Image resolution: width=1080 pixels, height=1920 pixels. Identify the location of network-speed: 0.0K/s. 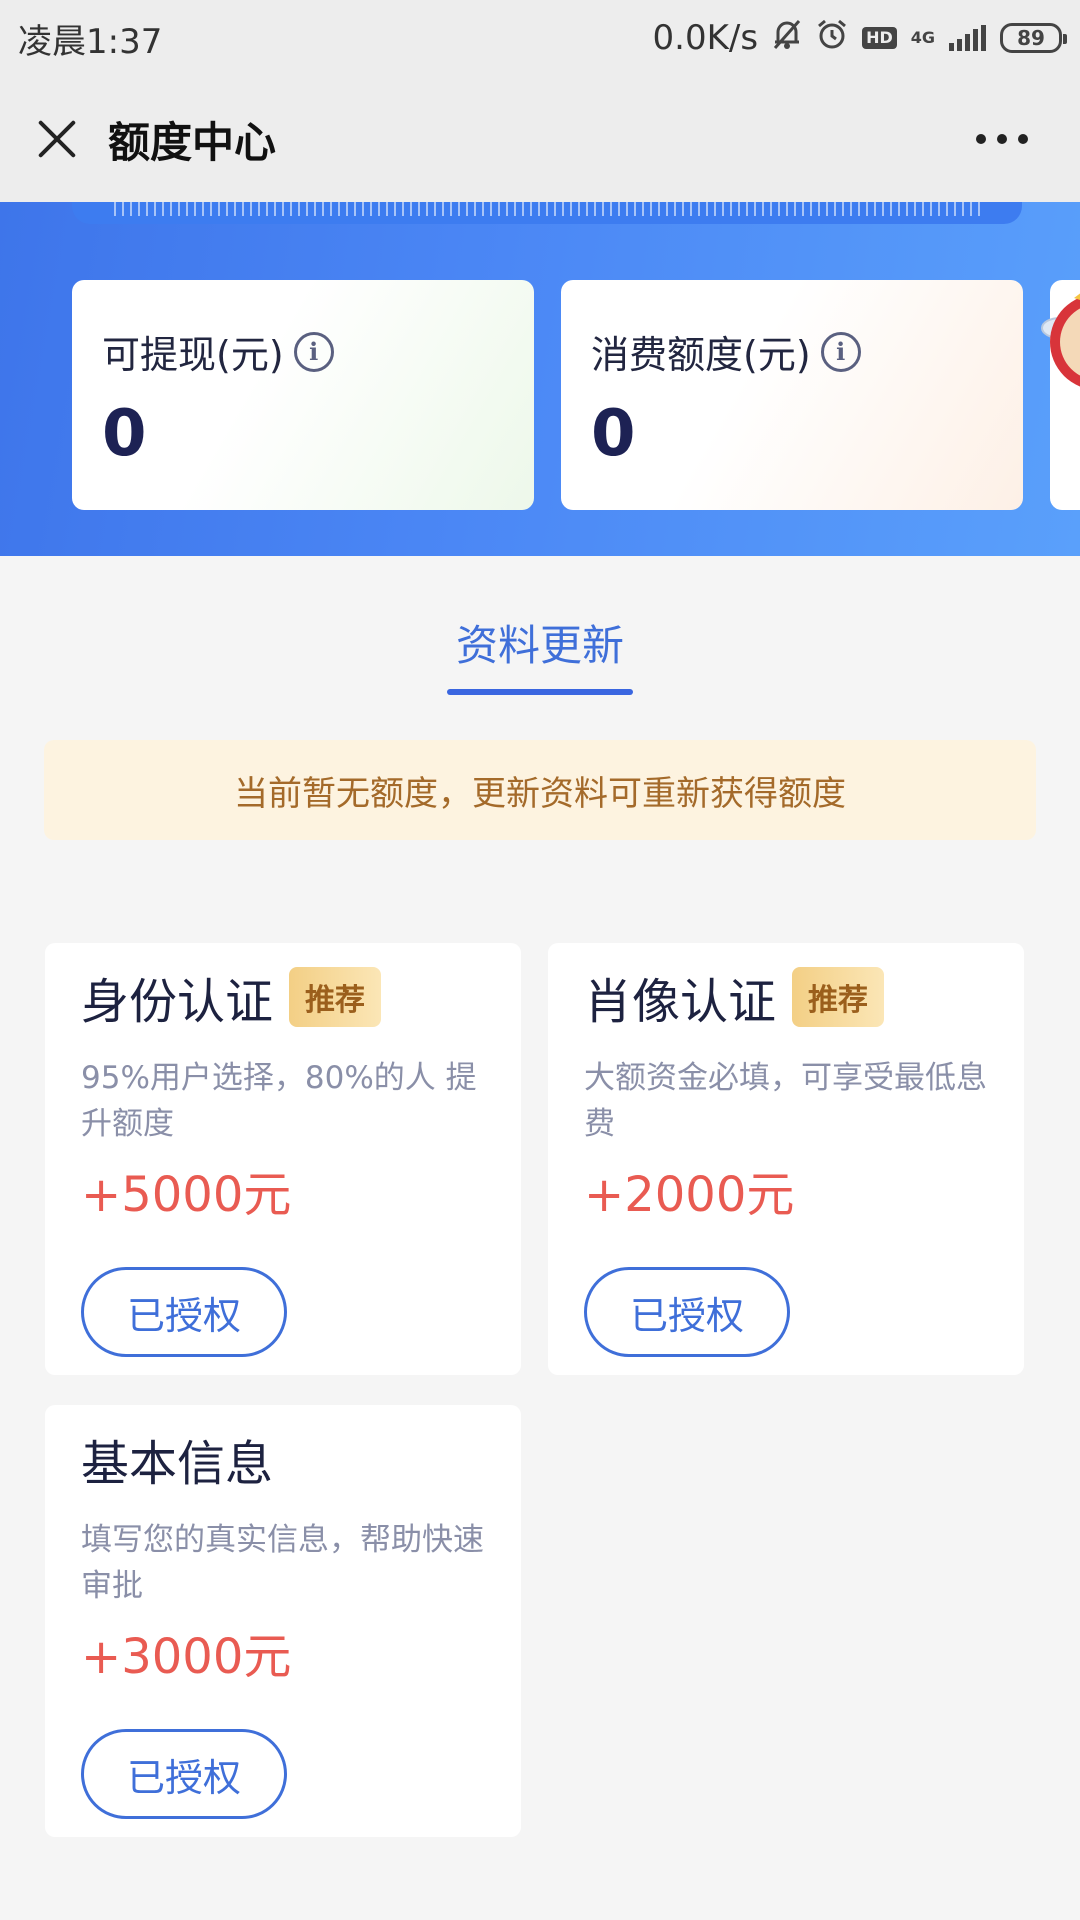
(705, 38).